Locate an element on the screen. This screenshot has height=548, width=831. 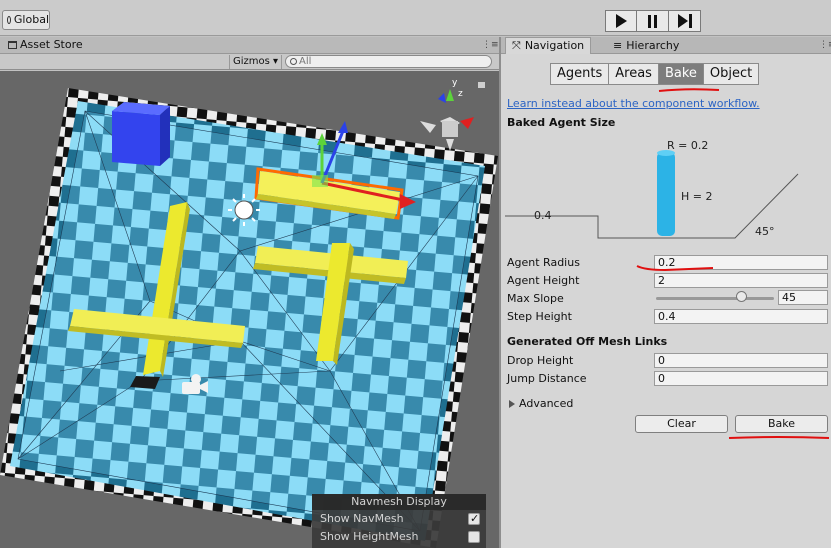
navigation-mode-tabs: Agents Areas Bake Object is located at coordinates (655, 74).